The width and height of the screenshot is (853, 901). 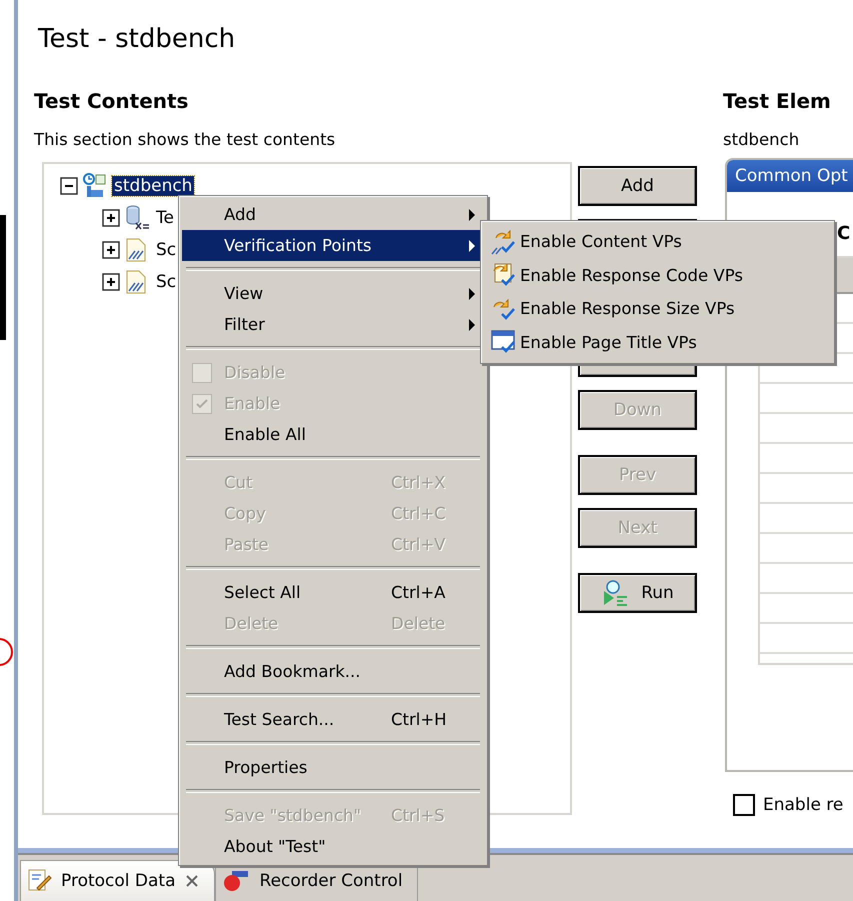 I want to click on menu-item: Test Search... Ctrl+H, so click(x=333, y=719).